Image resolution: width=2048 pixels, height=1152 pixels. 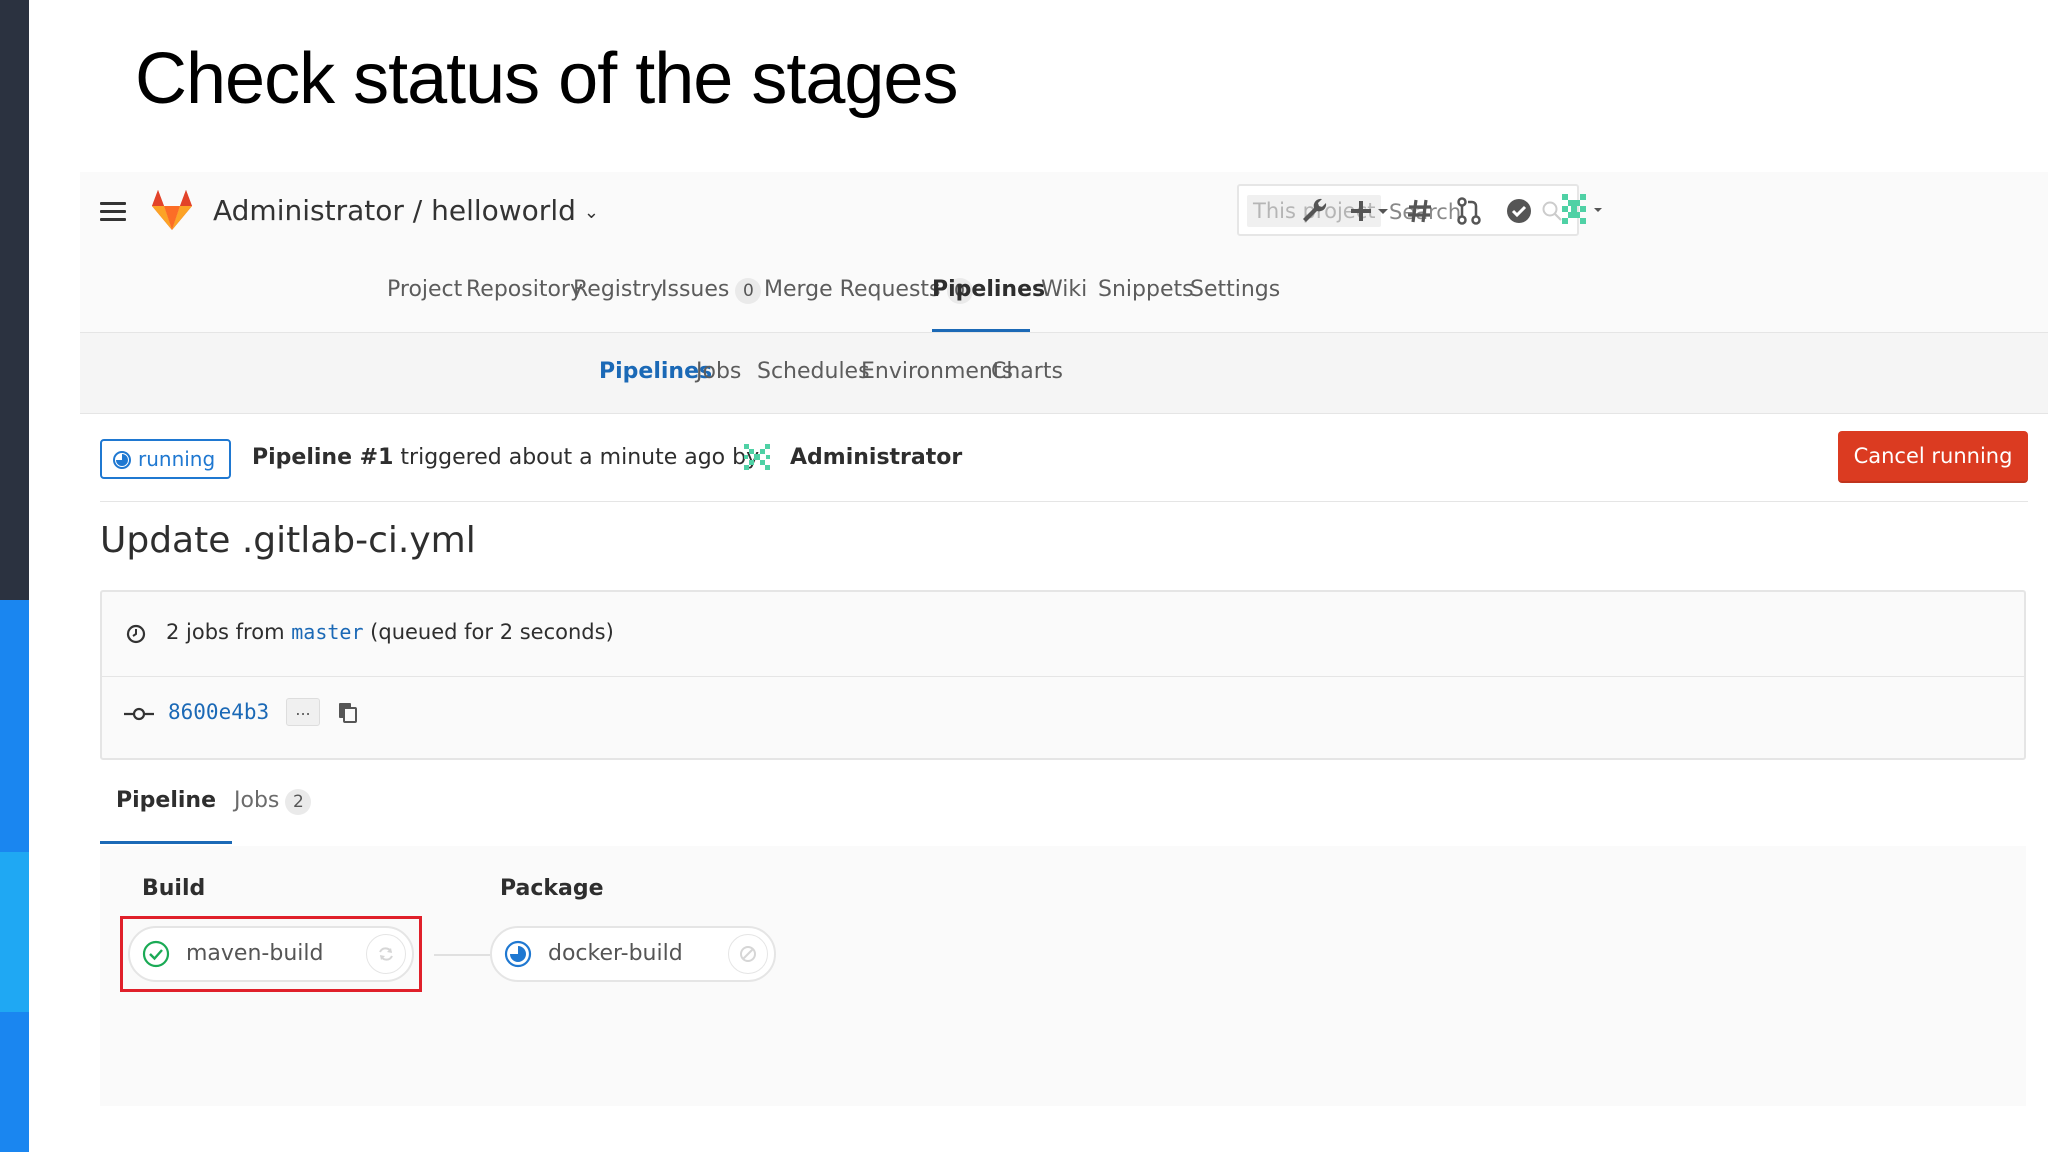 I want to click on pipeline-user-name: Administrator, so click(x=876, y=457).